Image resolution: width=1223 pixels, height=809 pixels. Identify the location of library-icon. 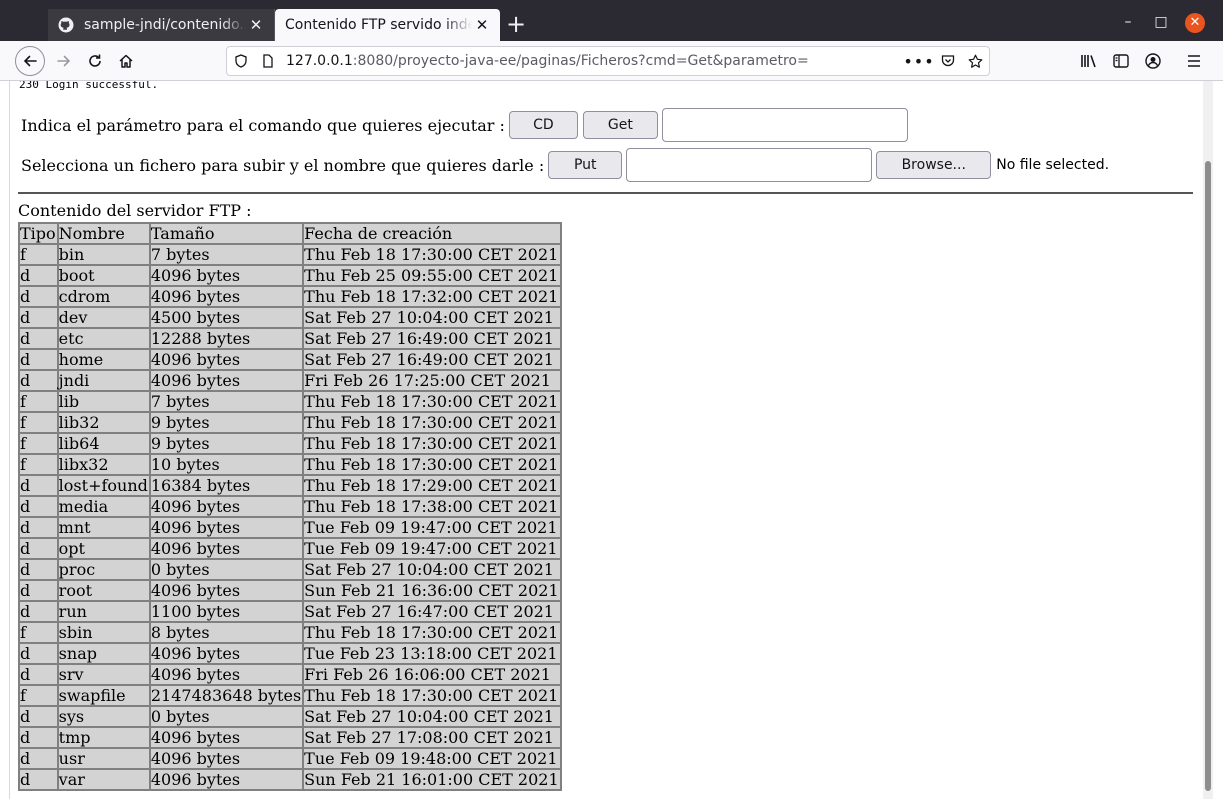
(1089, 61).